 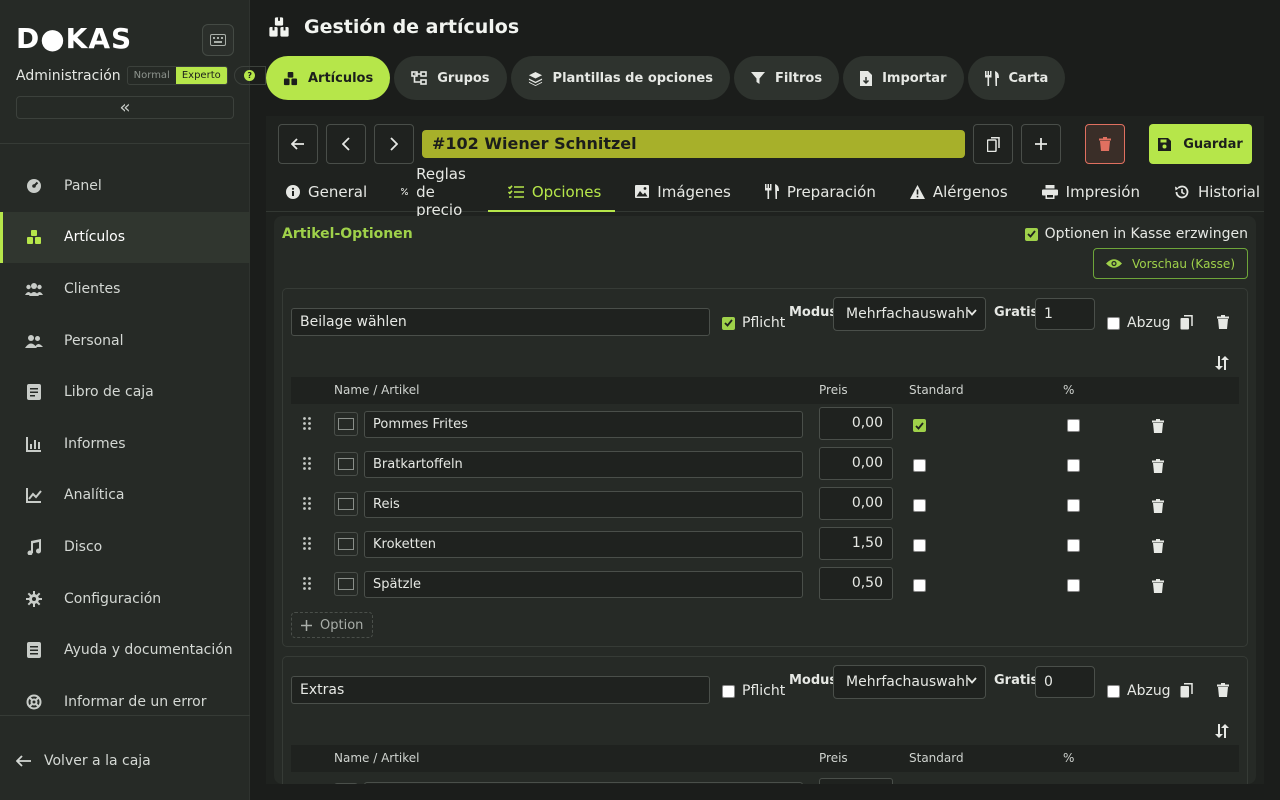 I want to click on subtab-general: General, so click(x=323, y=191).